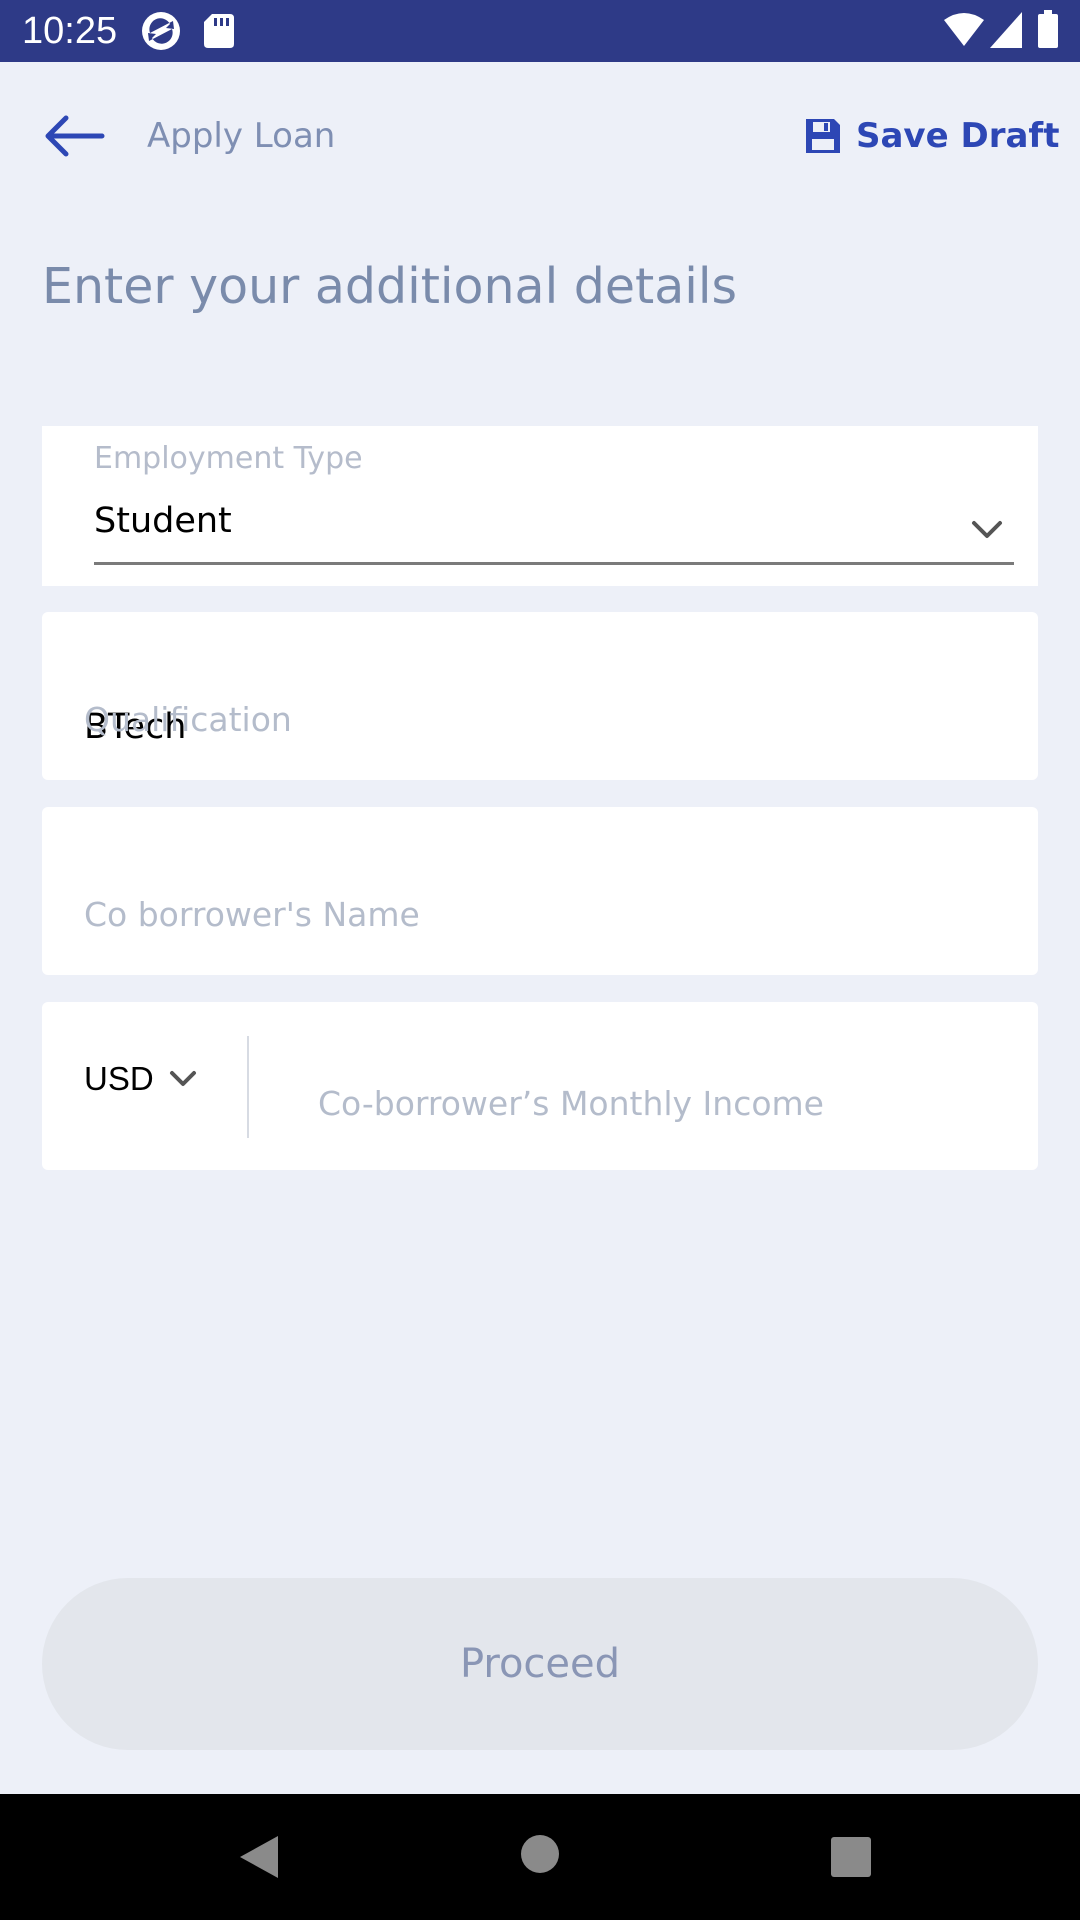 This screenshot has width=1080, height=1920. Describe the element at coordinates (554, 563) in the screenshot. I see `employment-type-underline` at that location.